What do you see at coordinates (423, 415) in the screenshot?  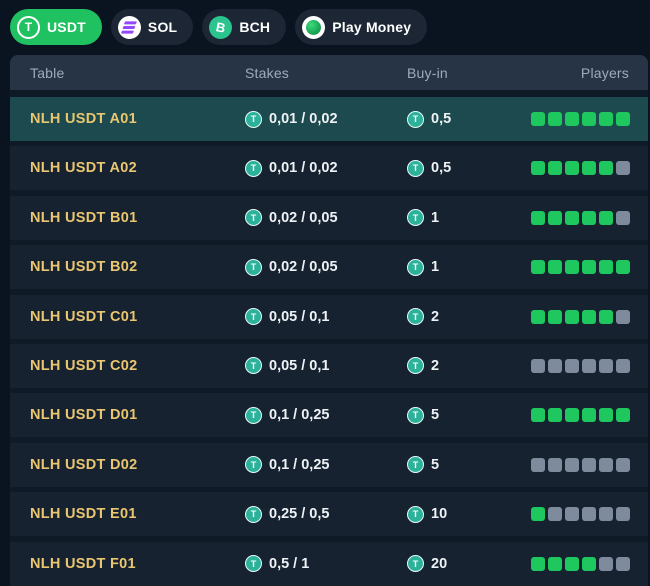 I see `buyin-cell: T 5` at bounding box center [423, 415].